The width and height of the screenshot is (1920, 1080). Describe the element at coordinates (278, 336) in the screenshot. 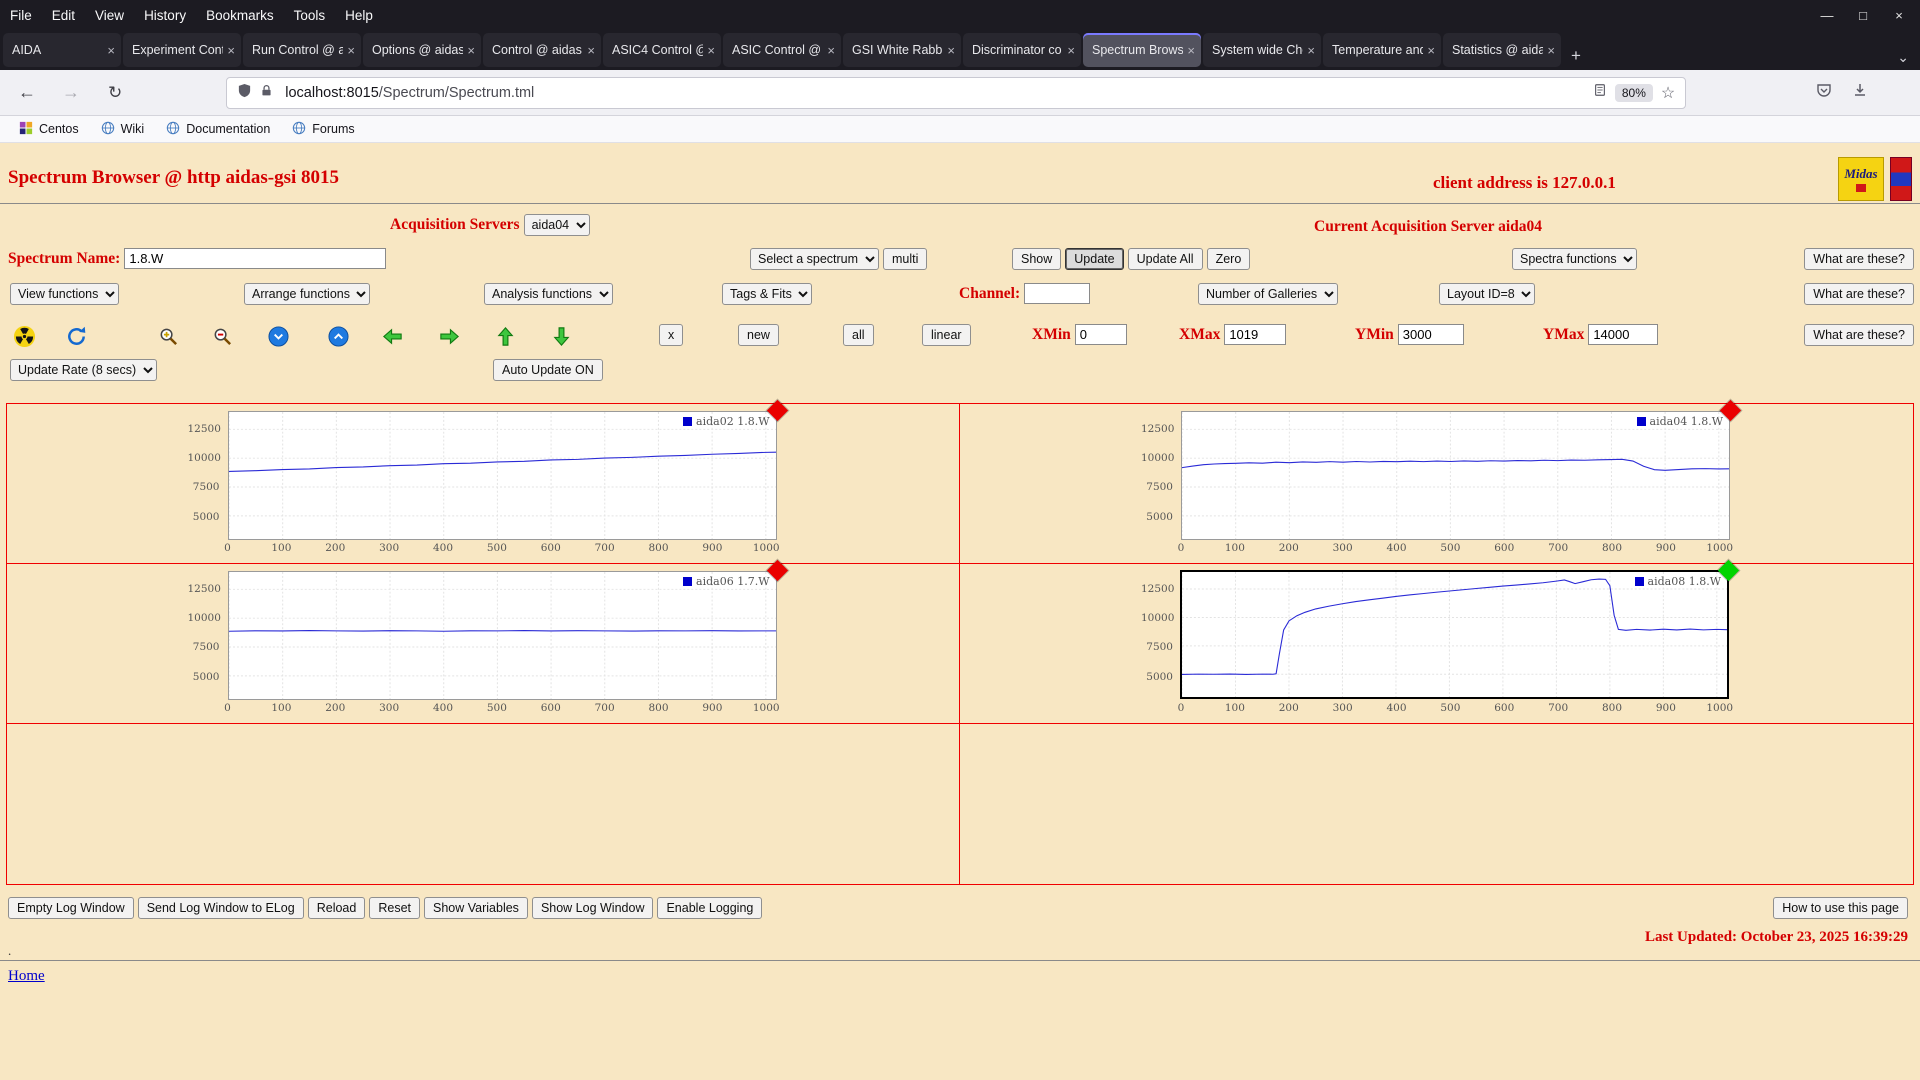

I see `x-full-range-icon` at that location.